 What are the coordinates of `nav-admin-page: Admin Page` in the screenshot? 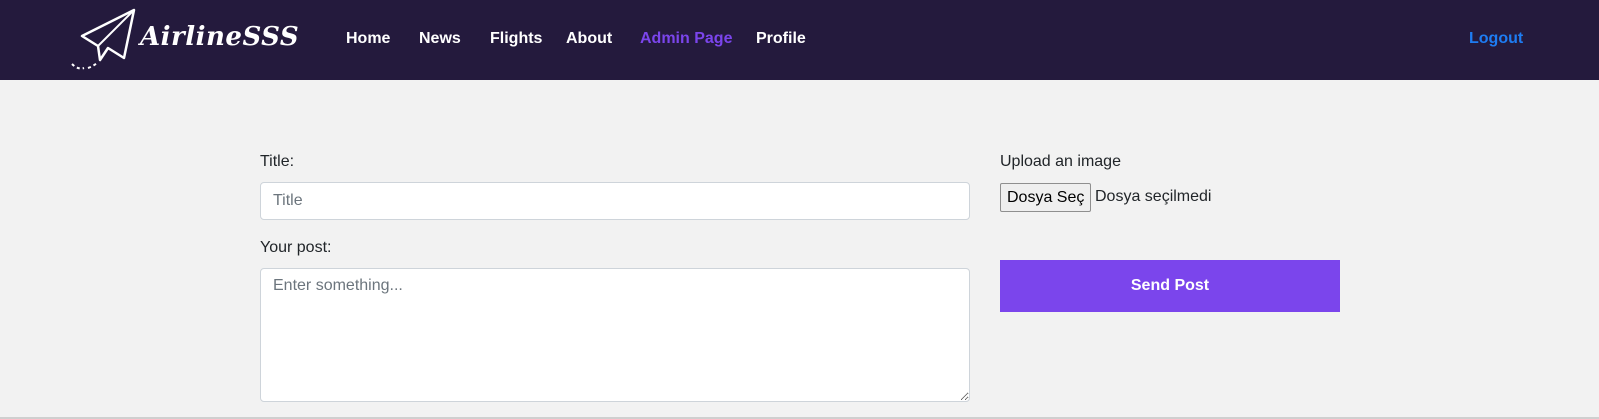 It's located at (686, 39).